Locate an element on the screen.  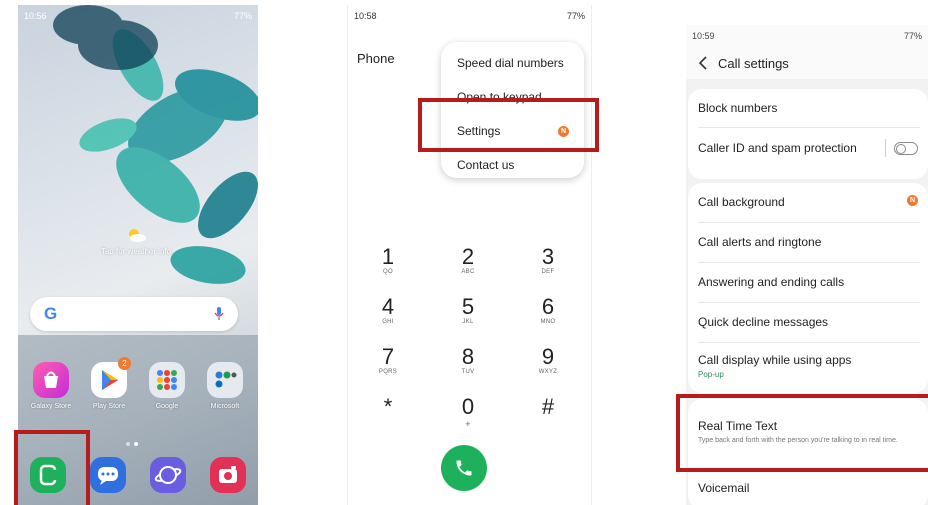
key-digit: 2 is located at coordinates (468, 256).